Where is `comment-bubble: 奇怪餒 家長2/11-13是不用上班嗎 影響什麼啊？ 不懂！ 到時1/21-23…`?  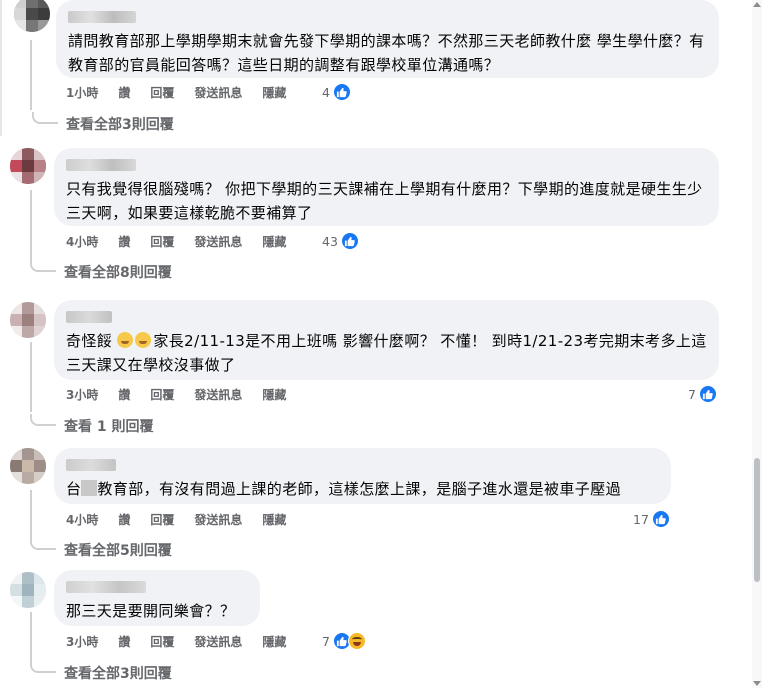 comment-bubble: 奇怪餒 家長2/11-13是不用上班嗎 影響什麼啊？ 不懂！ 到時1/21-23… is located at coordinates (386, 340).